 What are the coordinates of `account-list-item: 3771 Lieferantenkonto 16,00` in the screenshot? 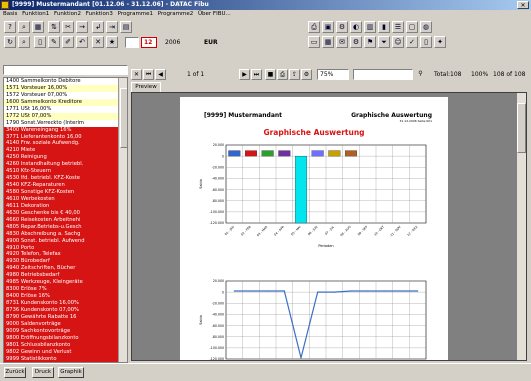 It's located at (65, 137).